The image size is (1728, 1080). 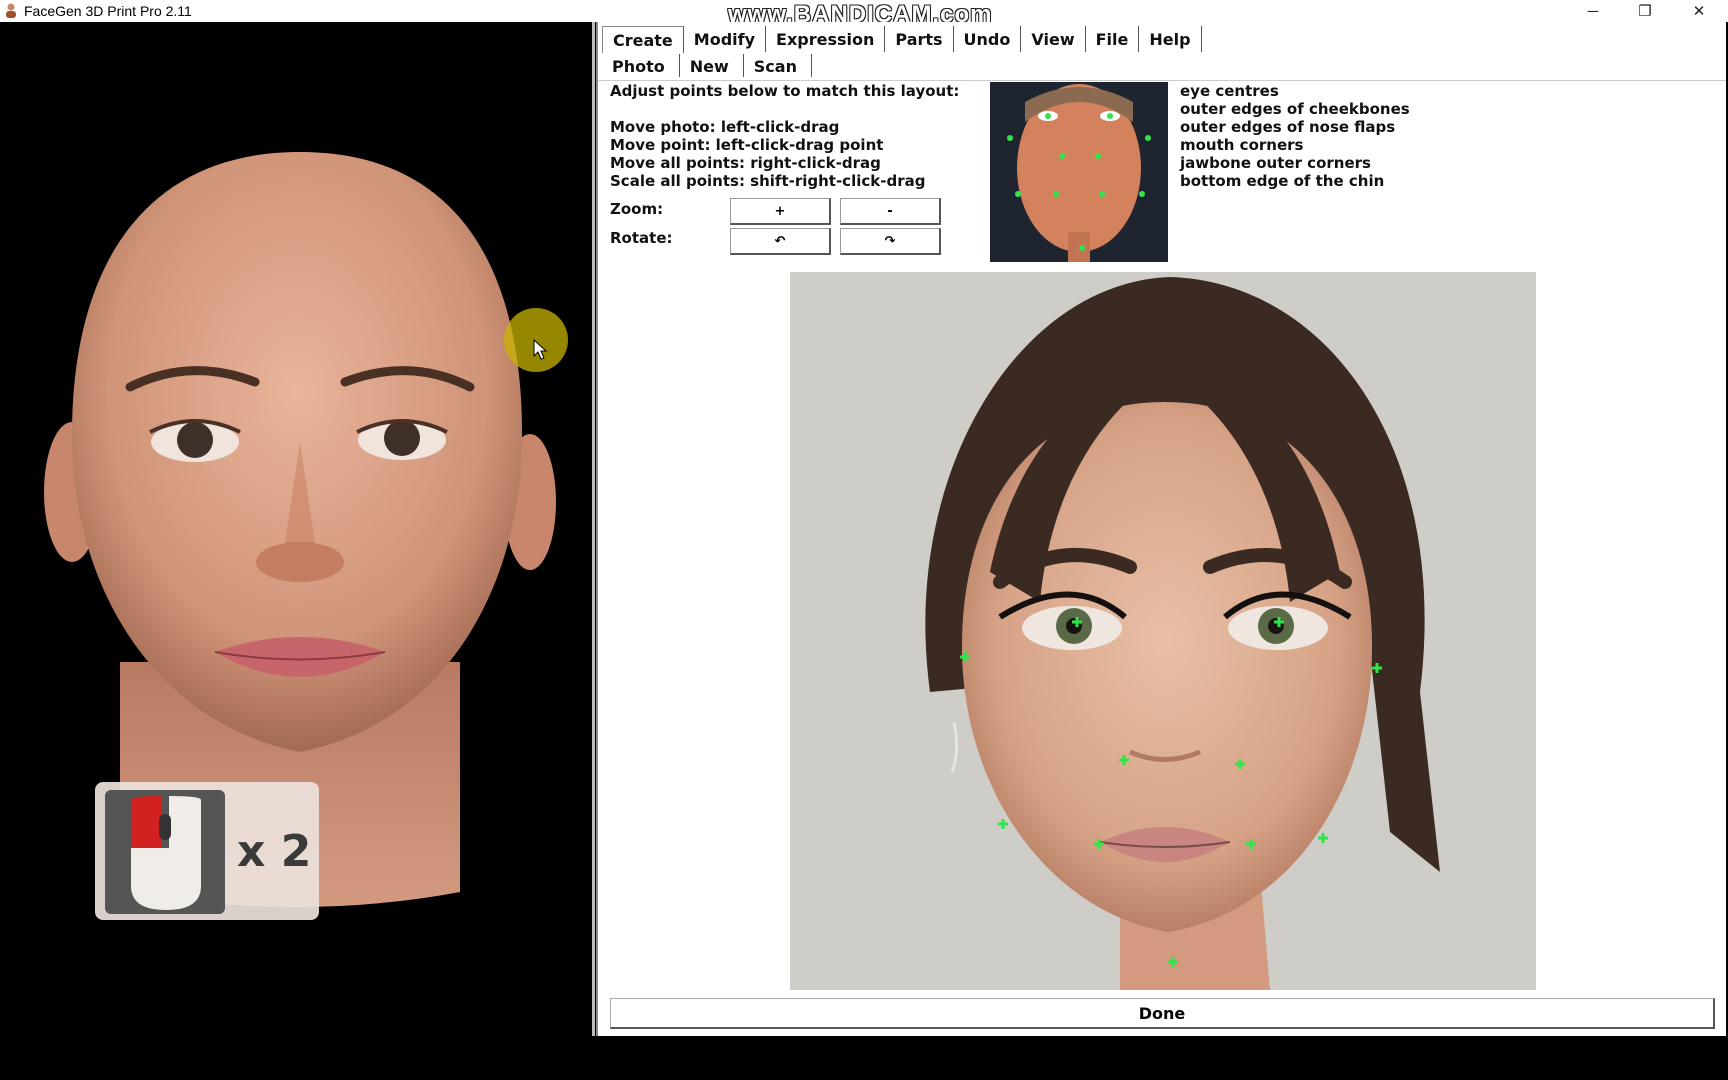 I want to click on restore-button: ❐, so click(x=1645, y=11).